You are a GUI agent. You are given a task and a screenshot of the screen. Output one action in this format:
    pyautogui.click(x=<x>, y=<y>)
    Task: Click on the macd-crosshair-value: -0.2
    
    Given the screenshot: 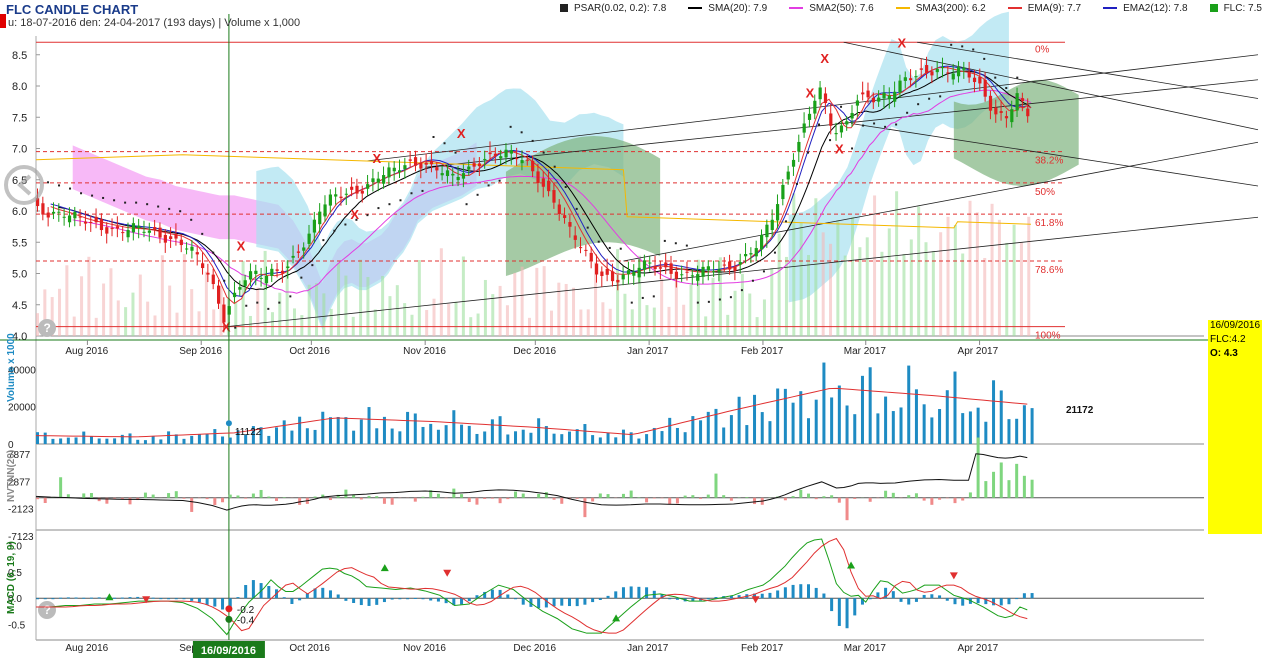 What is the action you would take?
    pyautogui.click(x=246, y=610)
    